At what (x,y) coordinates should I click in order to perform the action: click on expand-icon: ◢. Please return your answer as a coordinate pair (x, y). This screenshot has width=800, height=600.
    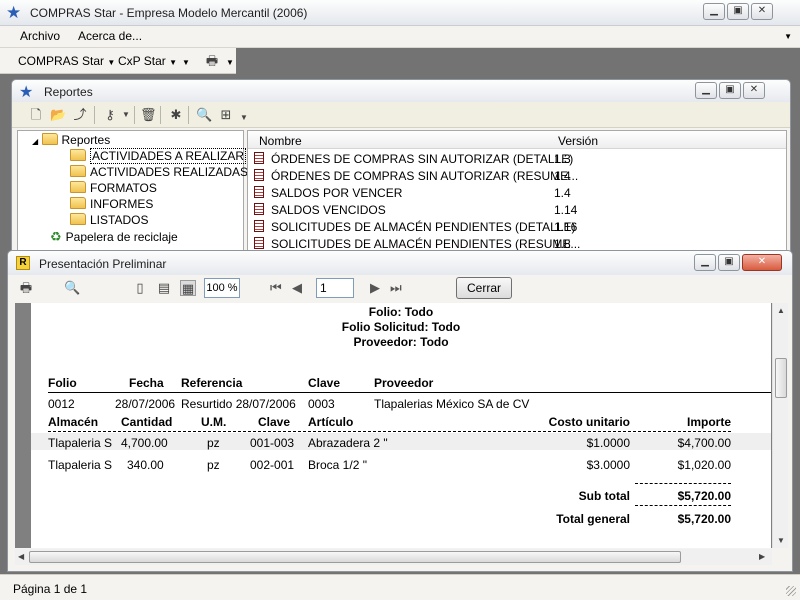
    Looking at the image, I should click on (35, 141).